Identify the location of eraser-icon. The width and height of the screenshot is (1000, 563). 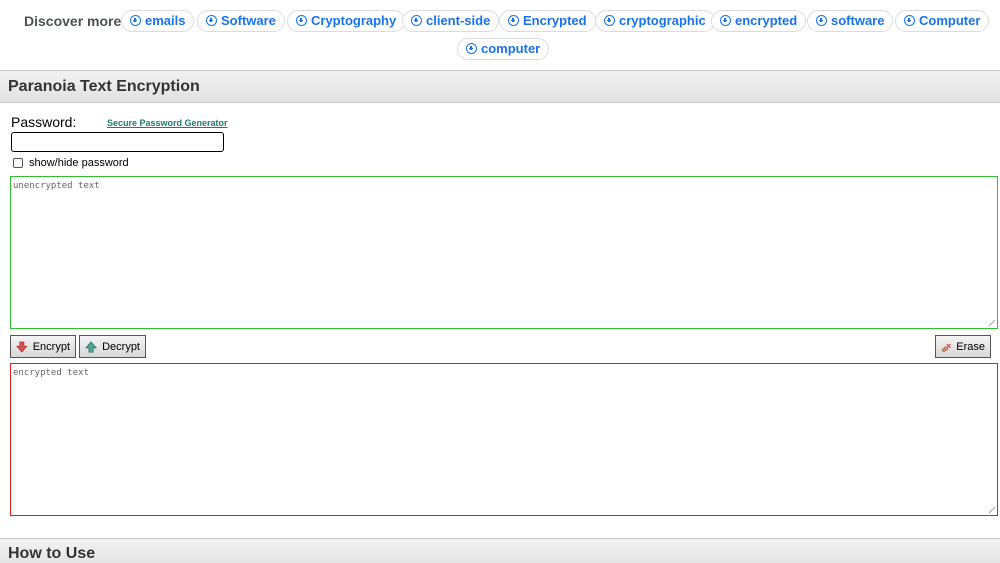
(946, 347).